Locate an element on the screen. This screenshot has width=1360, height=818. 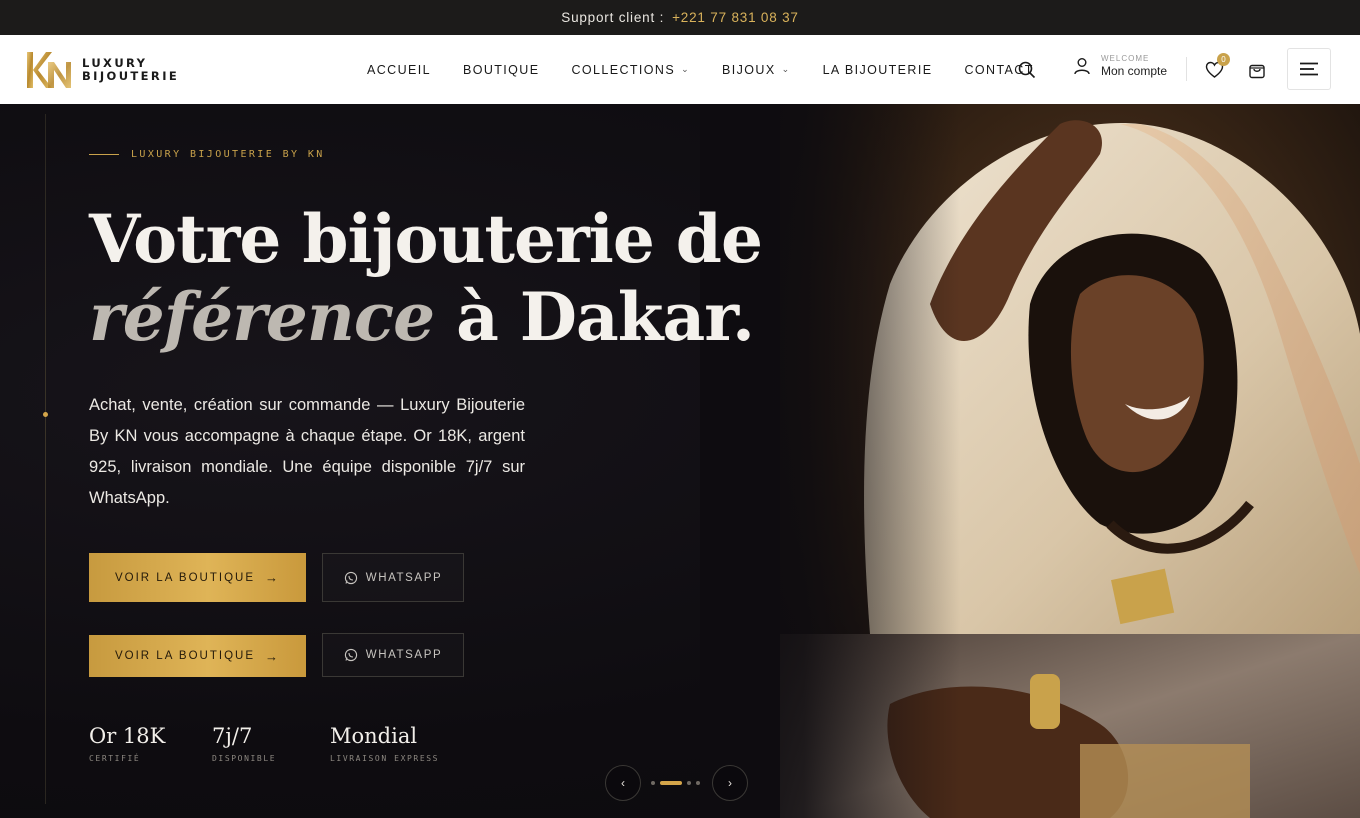
stat-label: DISPONIBLE is located at coordinates (244, 758).